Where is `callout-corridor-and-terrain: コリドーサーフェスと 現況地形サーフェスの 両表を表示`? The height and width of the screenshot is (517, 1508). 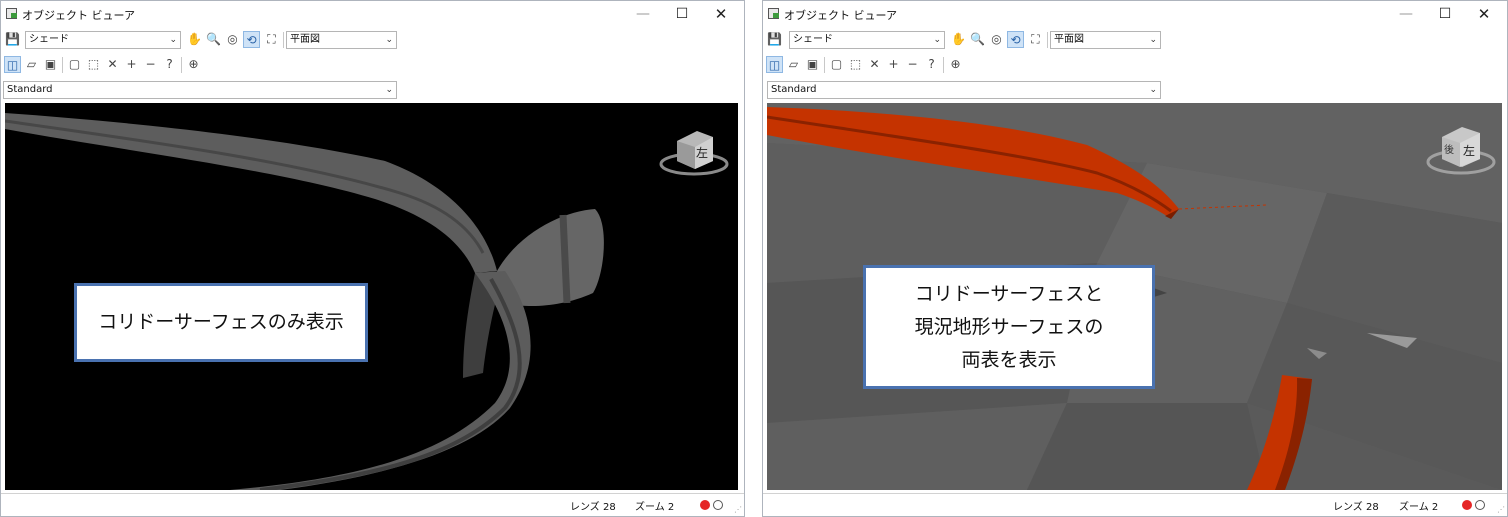 callout-corridor-and-terrain: コリドーサーフェスと 現況地形サーフェスの 両表を表示 is located at coordinates (1009, 327).